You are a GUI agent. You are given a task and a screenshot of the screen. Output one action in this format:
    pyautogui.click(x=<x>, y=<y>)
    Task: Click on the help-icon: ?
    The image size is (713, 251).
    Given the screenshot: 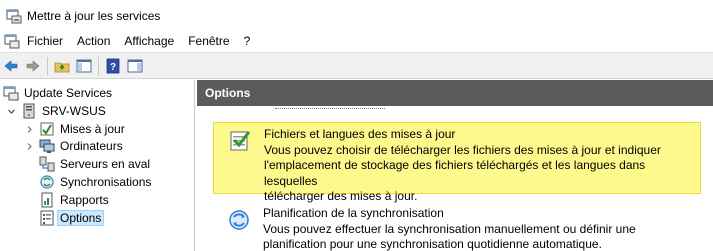 What is the action you would take?
    pyautogui.click(x=113, y=65)
    